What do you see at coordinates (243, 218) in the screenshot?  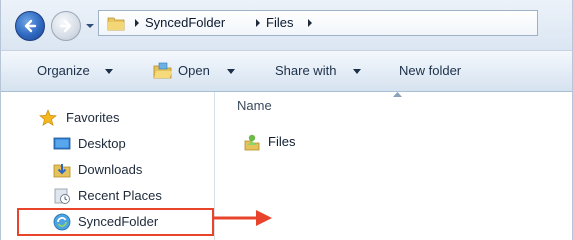 I see `annotation-arrow-icon` at bounding box center [243, 218].